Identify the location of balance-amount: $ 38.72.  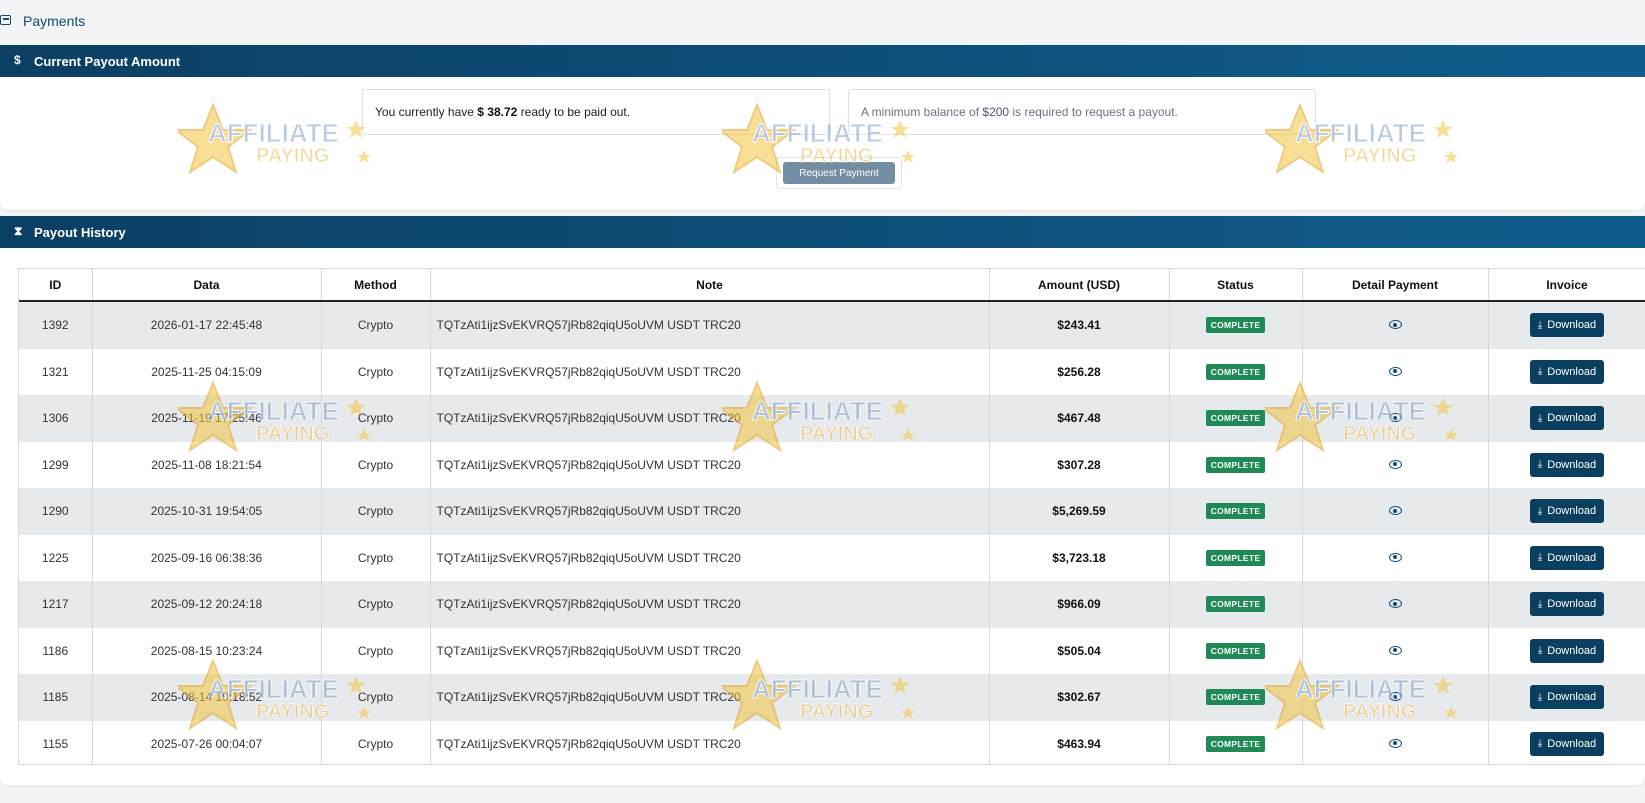
(497, 112).